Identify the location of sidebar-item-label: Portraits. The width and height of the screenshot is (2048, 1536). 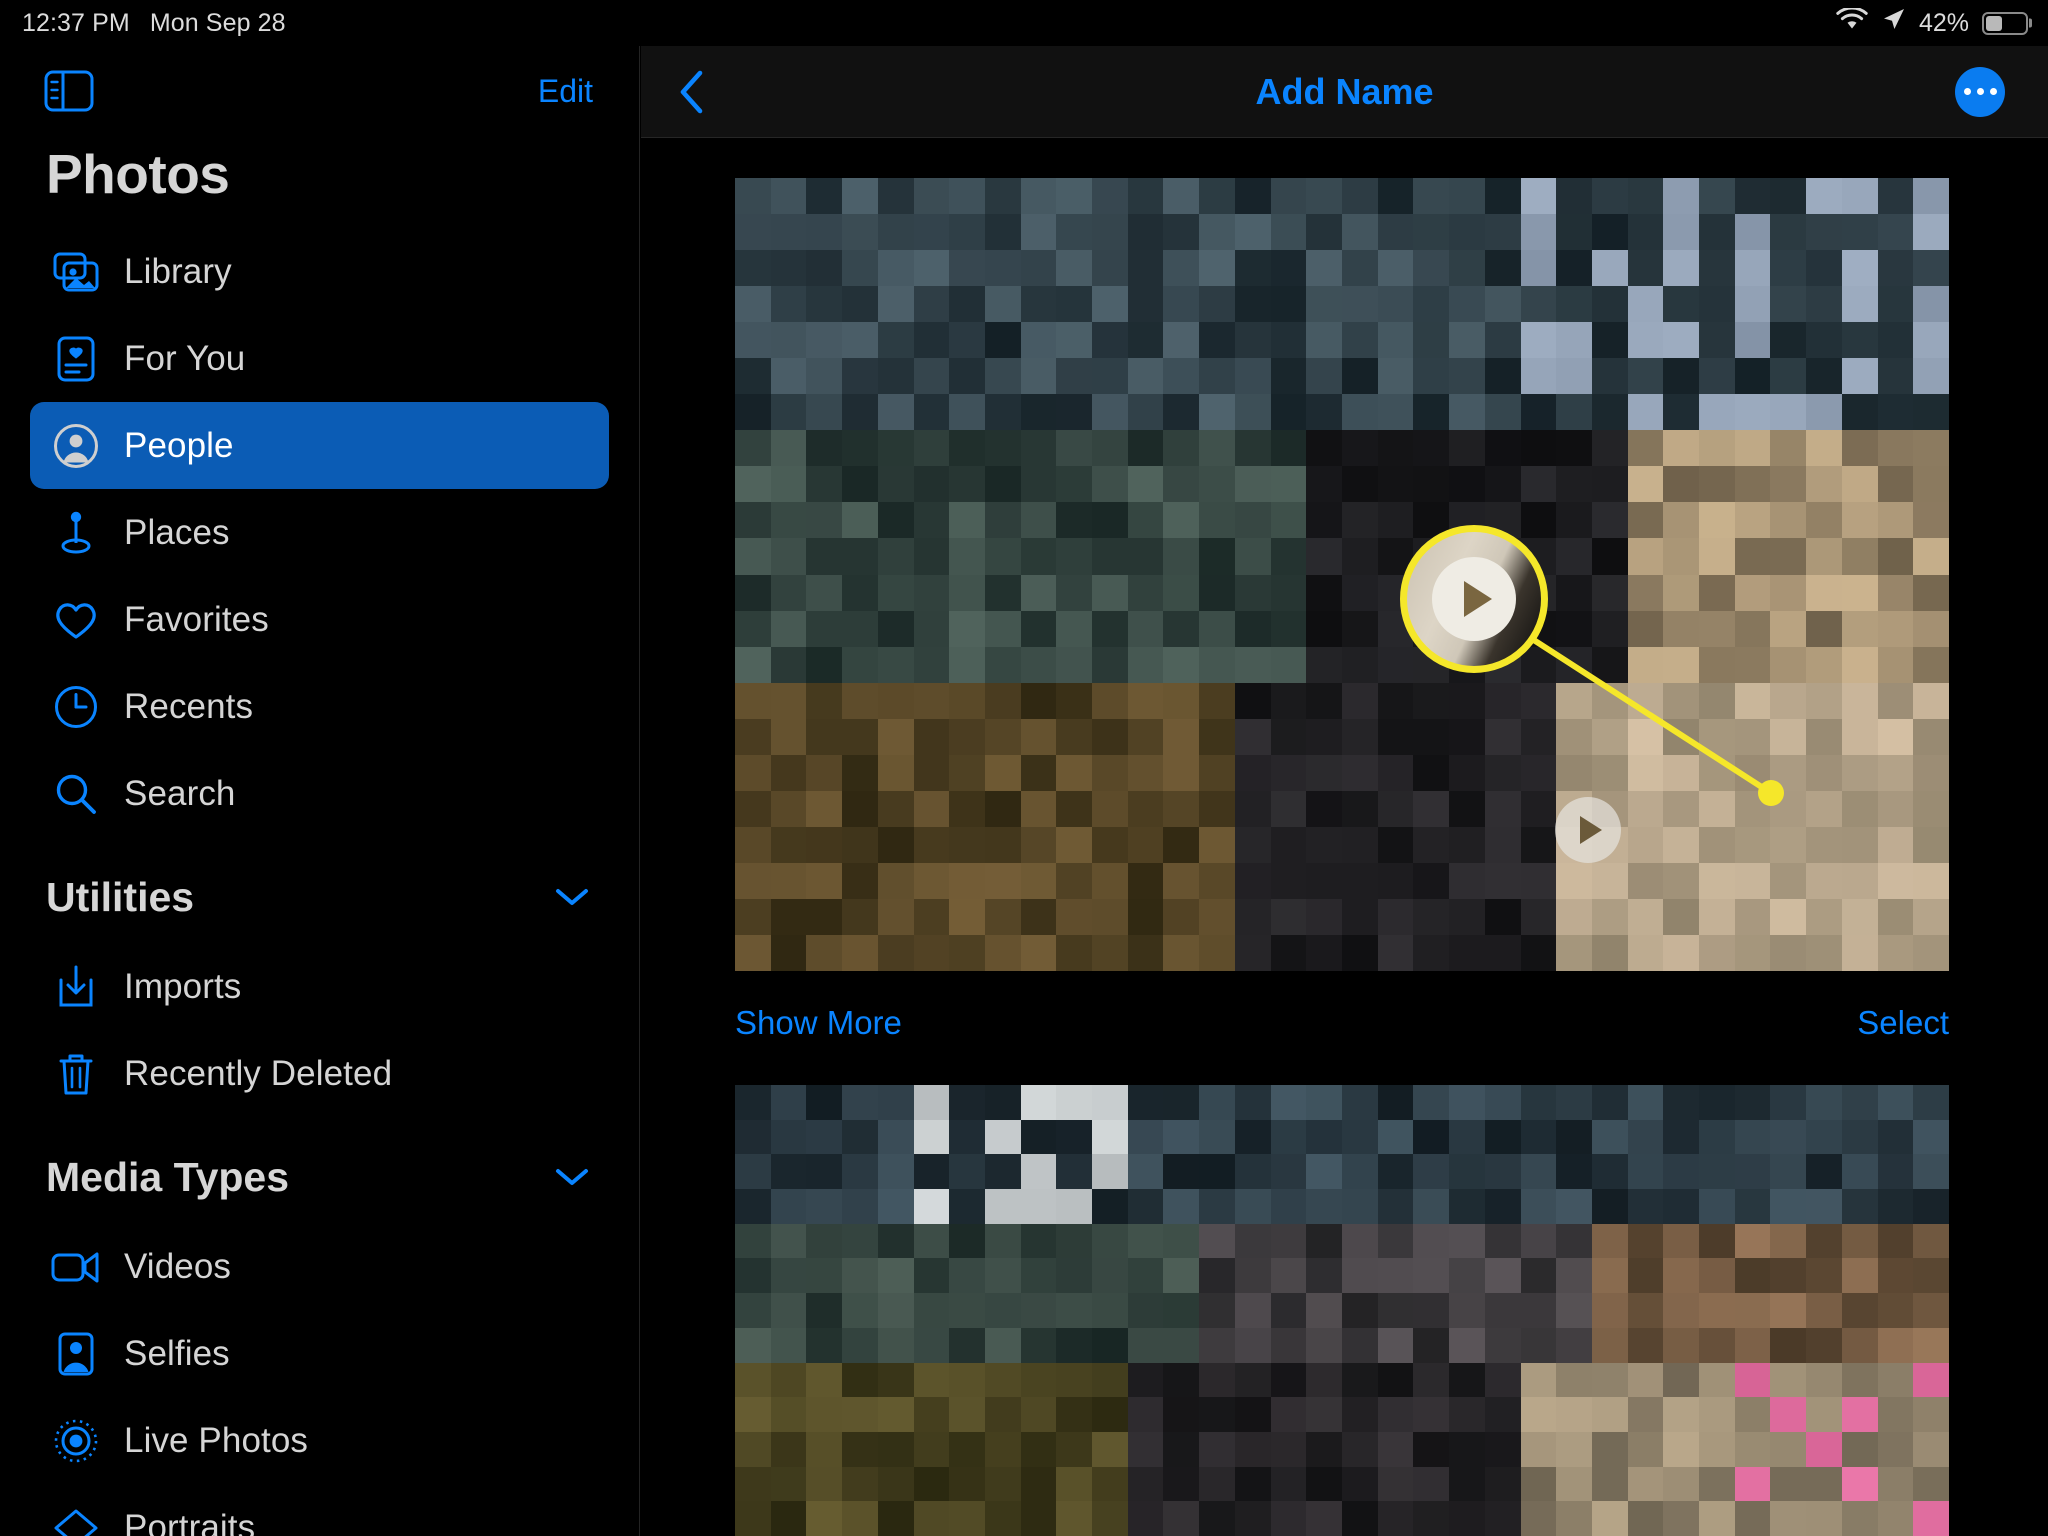
(190, 1521).